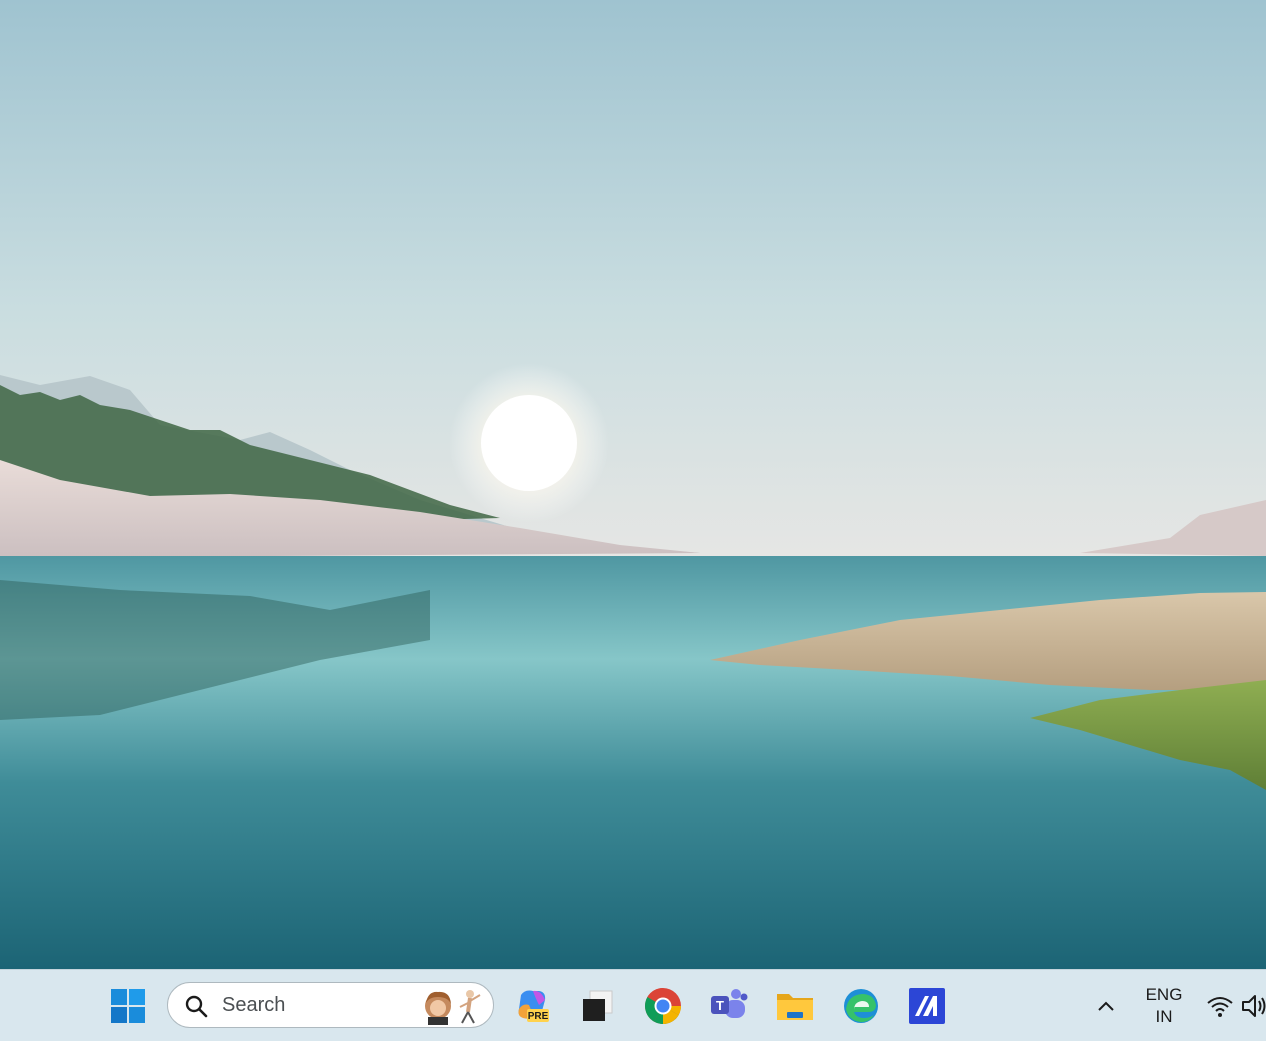 Image resolution: width=1266 pixels, height=1041 pixels. I want to click on taskbar: Search PRE T ENG IN, so click(633, 1005).